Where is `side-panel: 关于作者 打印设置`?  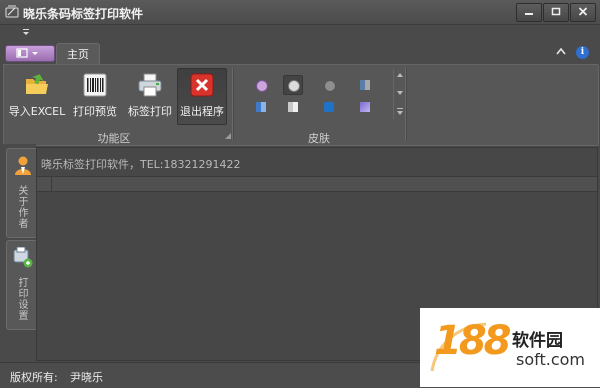
side-panel: 关于作者 打印设置 is located at coordinates (20, 251).